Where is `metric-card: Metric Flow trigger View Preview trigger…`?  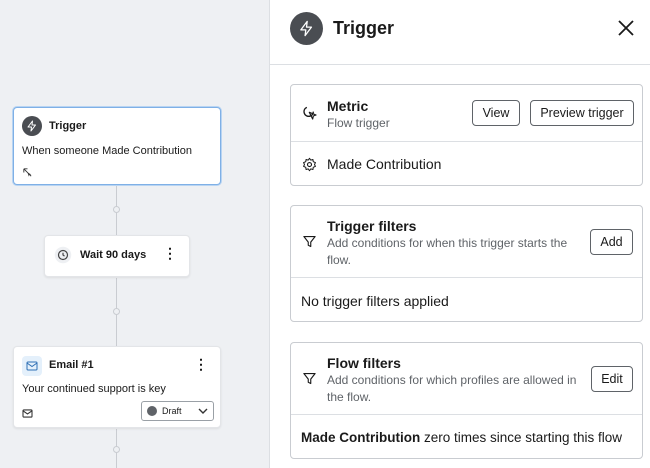
metric-card: Metric Flow trigger View Preview trigger… is located at coordinates (466, 135).